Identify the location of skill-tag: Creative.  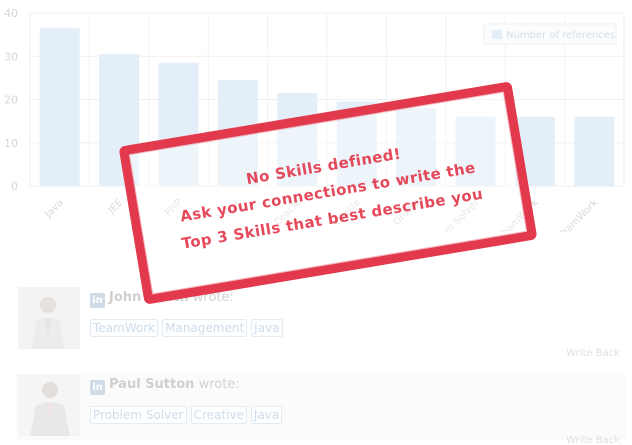
(218, 415).